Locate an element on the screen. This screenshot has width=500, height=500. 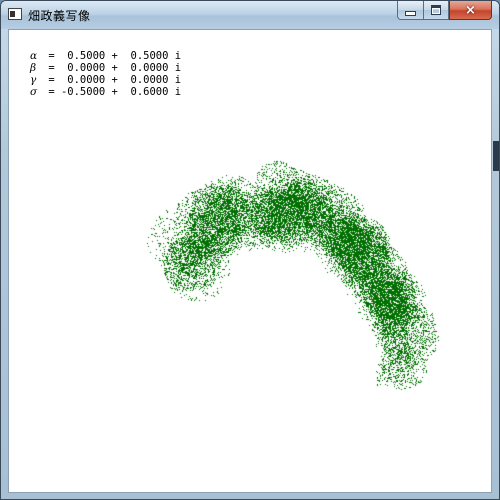
sigma-symbol: σ is located at coordinates (34, 92).